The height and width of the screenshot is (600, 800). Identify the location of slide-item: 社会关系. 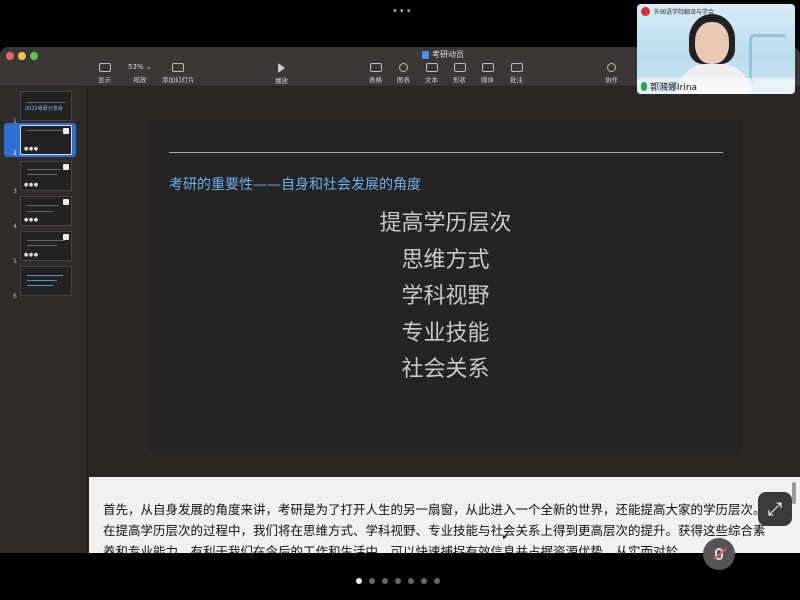
(445, 369).